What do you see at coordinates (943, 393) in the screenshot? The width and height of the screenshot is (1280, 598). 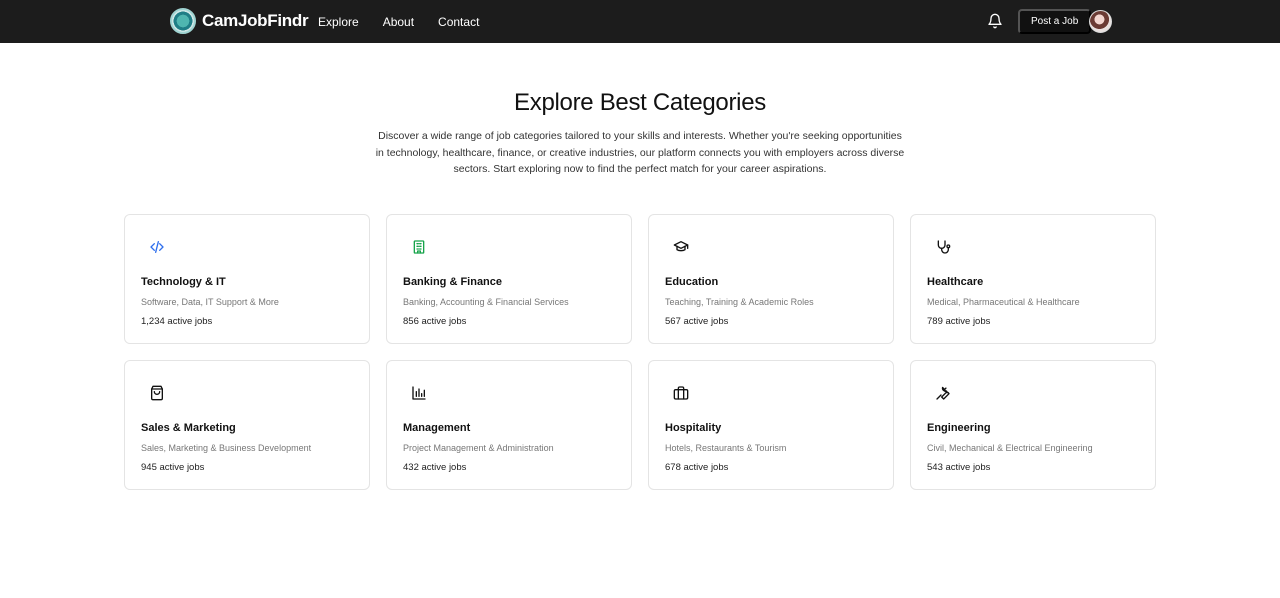 I see `wrench-icon` at bounding box center [943, 393].